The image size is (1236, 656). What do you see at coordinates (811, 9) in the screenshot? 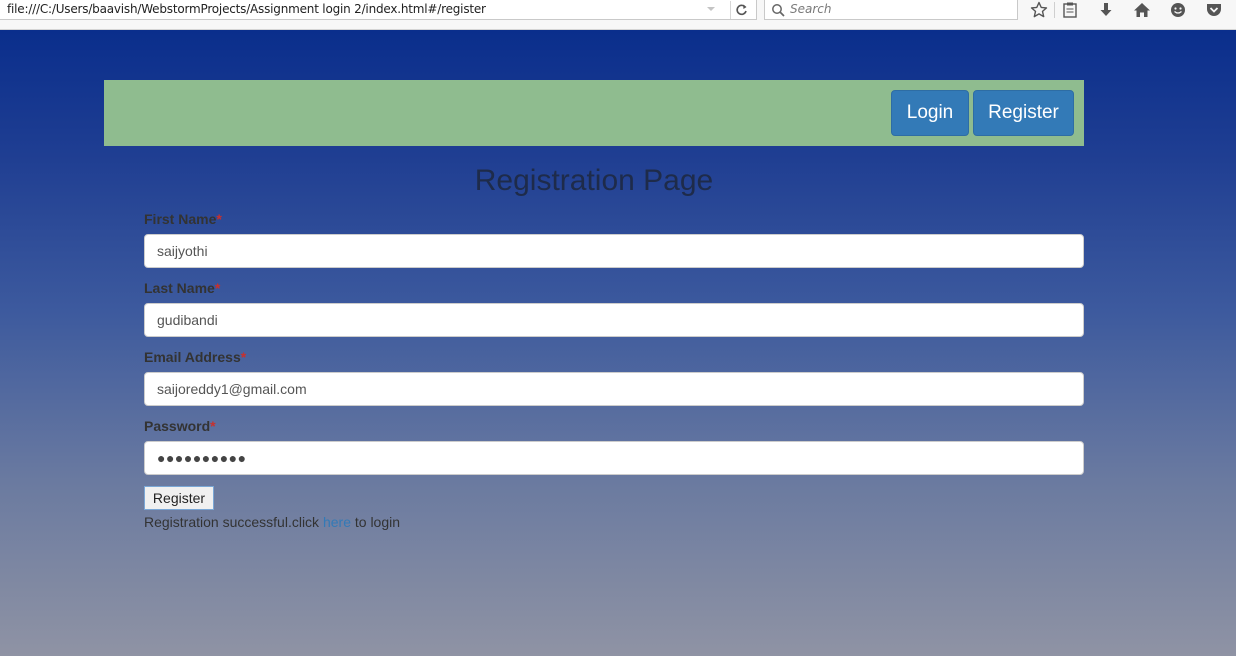
I see `search-input: Search` at bounding box center [811, 9].